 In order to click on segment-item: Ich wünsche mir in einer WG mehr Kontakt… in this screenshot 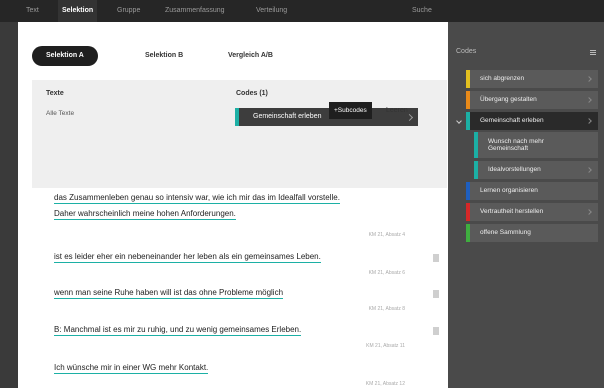, I will do `click(246, 373)`.